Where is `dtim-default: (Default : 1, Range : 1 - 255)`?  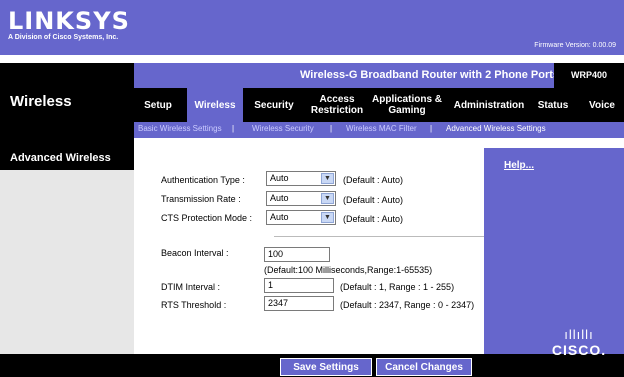
dtim-default: (Default : 1, Range : 1 - 255) is located at coordinates (397, 287).